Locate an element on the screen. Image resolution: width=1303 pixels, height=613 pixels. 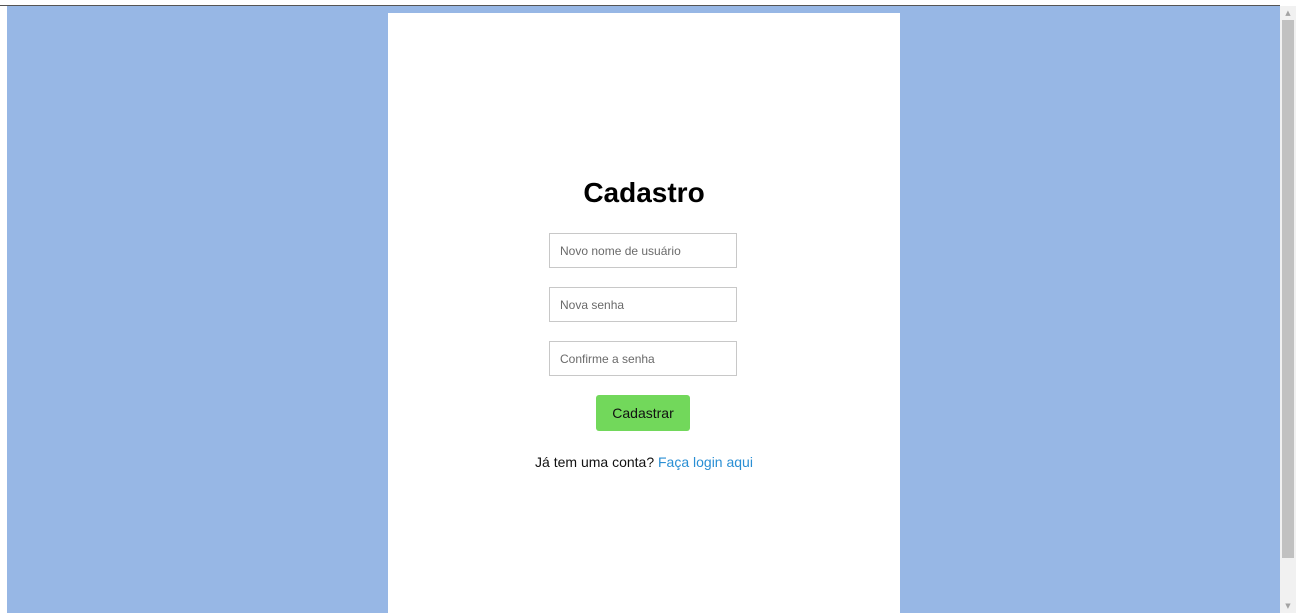
login-link: Faça login aqui is located at coordinates (705, 462).